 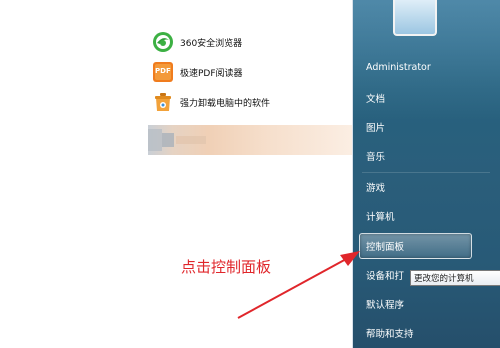 I want to click on menu-item-help-support: 帮助和支持, so click(x=390, y=333).